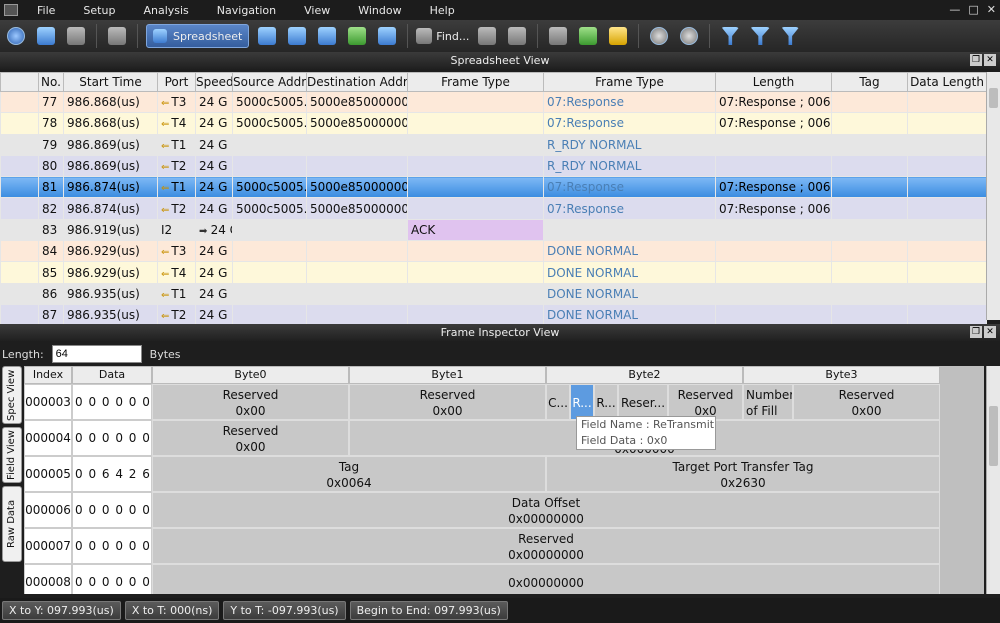 This screenshot has height=623, width=1000. I want to click on clear-filter-button, so click(790, 36).